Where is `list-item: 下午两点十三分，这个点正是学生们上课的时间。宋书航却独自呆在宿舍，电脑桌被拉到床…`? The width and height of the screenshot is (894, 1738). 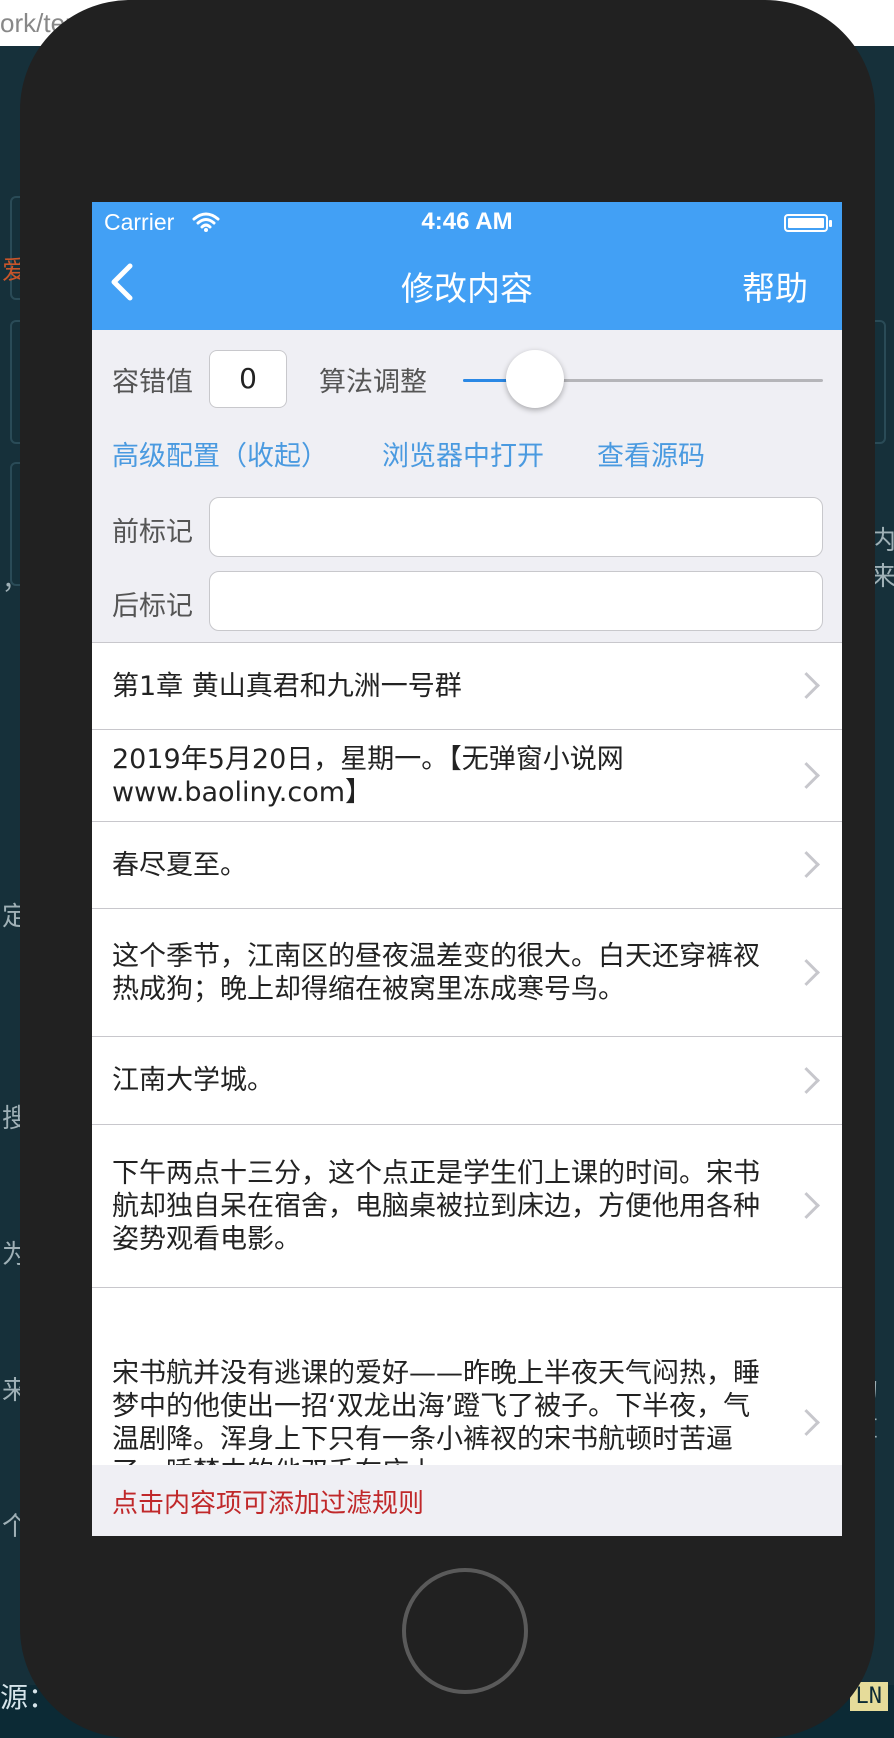
list-item: 下午两点十三分，这个点正是学生们上课的时间。宋书航却独自呆在宿舍，电脑桌被拉到床… is located at coordinates (467, 1206).